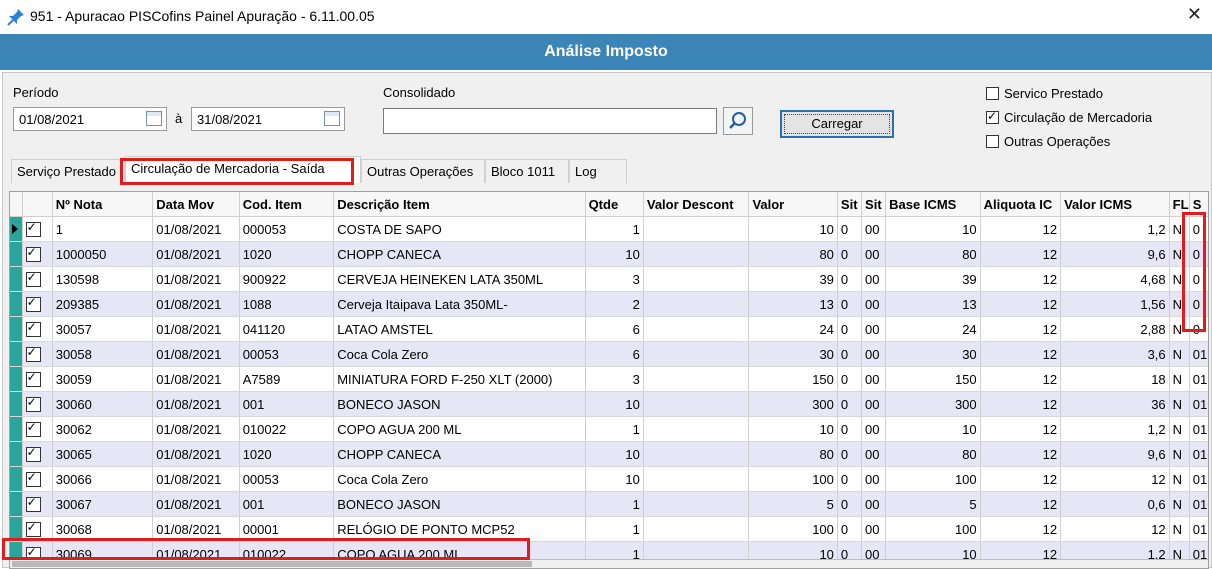 Image resolution: width=1212 pixels, height=569 pixels. Describe the element at coordinates (287, 204) in the screenshot. I see `column-header: Cod. Item` at that location.